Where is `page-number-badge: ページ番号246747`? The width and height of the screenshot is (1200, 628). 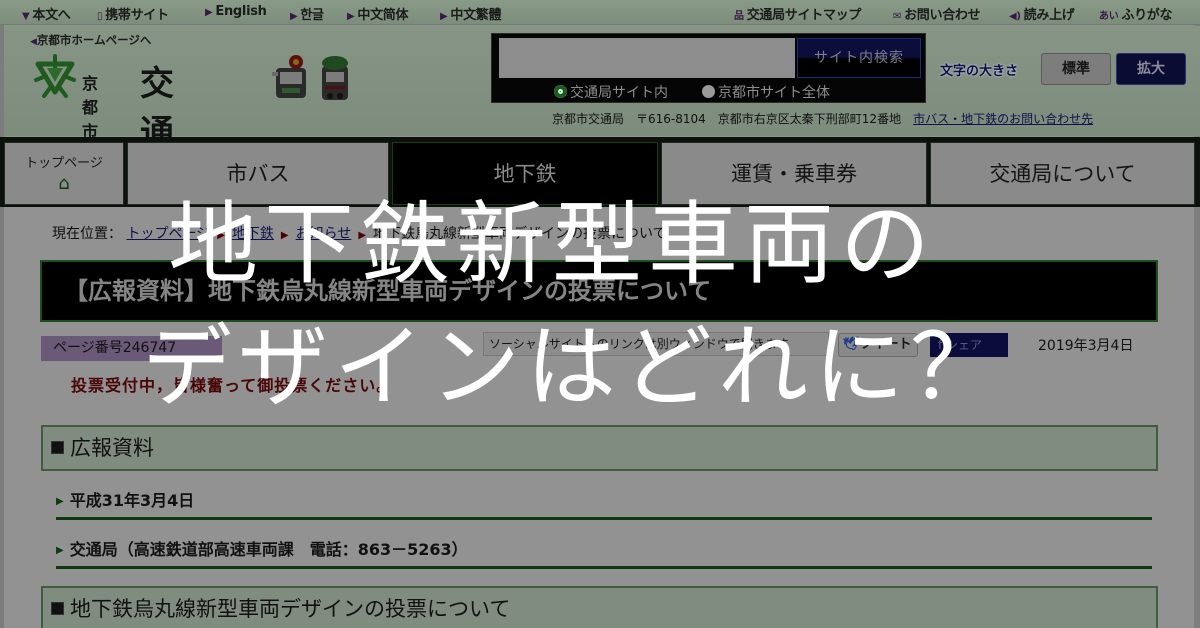
page-number-badge: ページ番号246747 is located at coordinates (131, 348).